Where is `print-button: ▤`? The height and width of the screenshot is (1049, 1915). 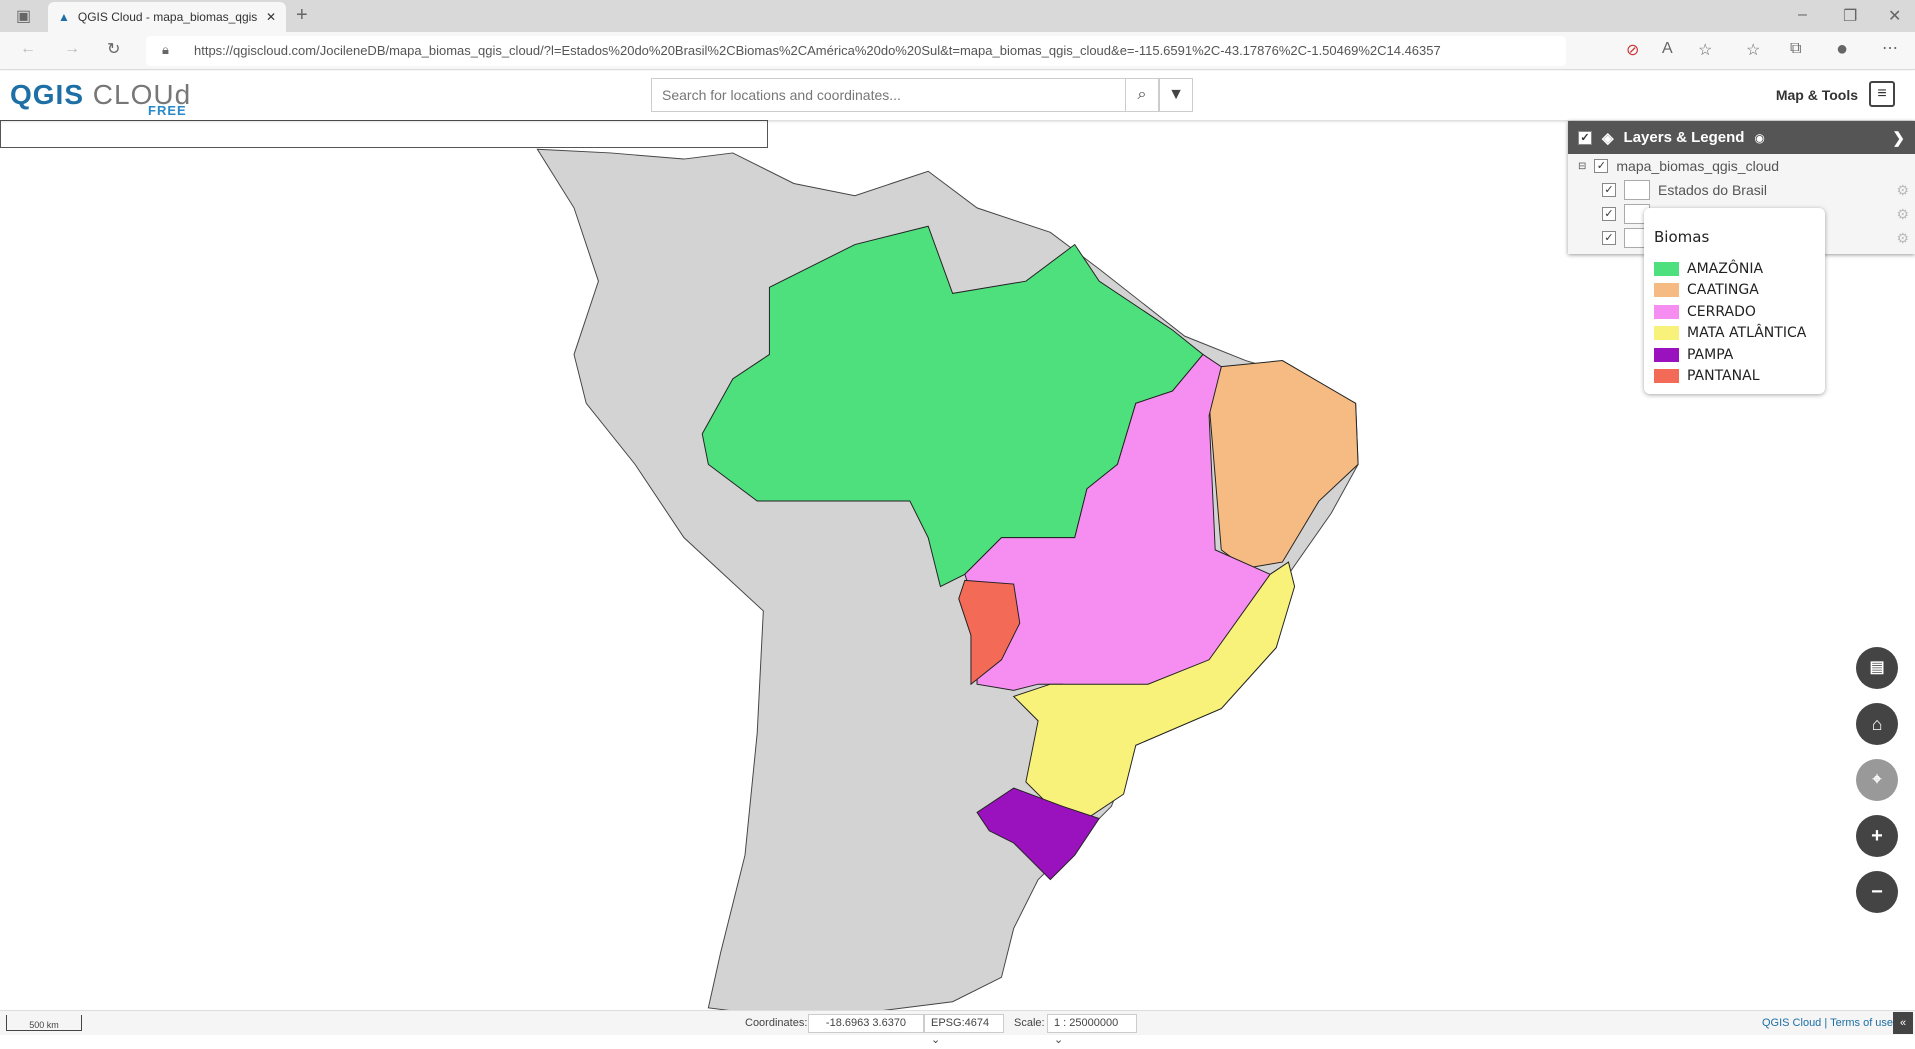 print-button: ▤ is located at coordinates (1877, 668).